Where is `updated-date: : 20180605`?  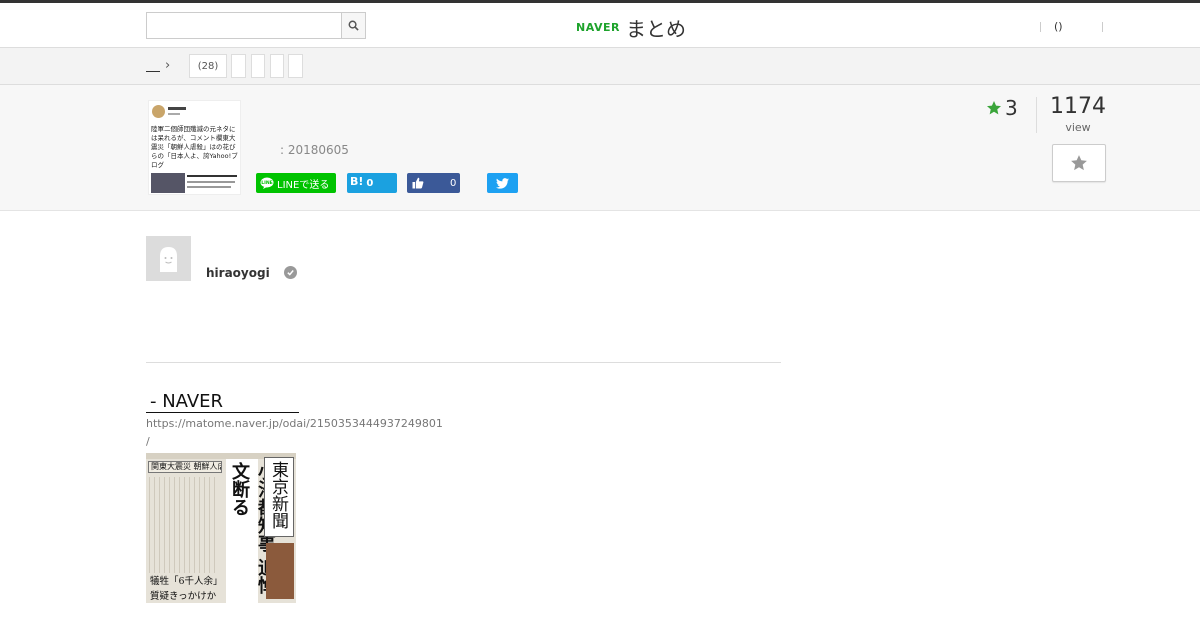 updated-date: : 20180605 is located at coordinates (314, 150).